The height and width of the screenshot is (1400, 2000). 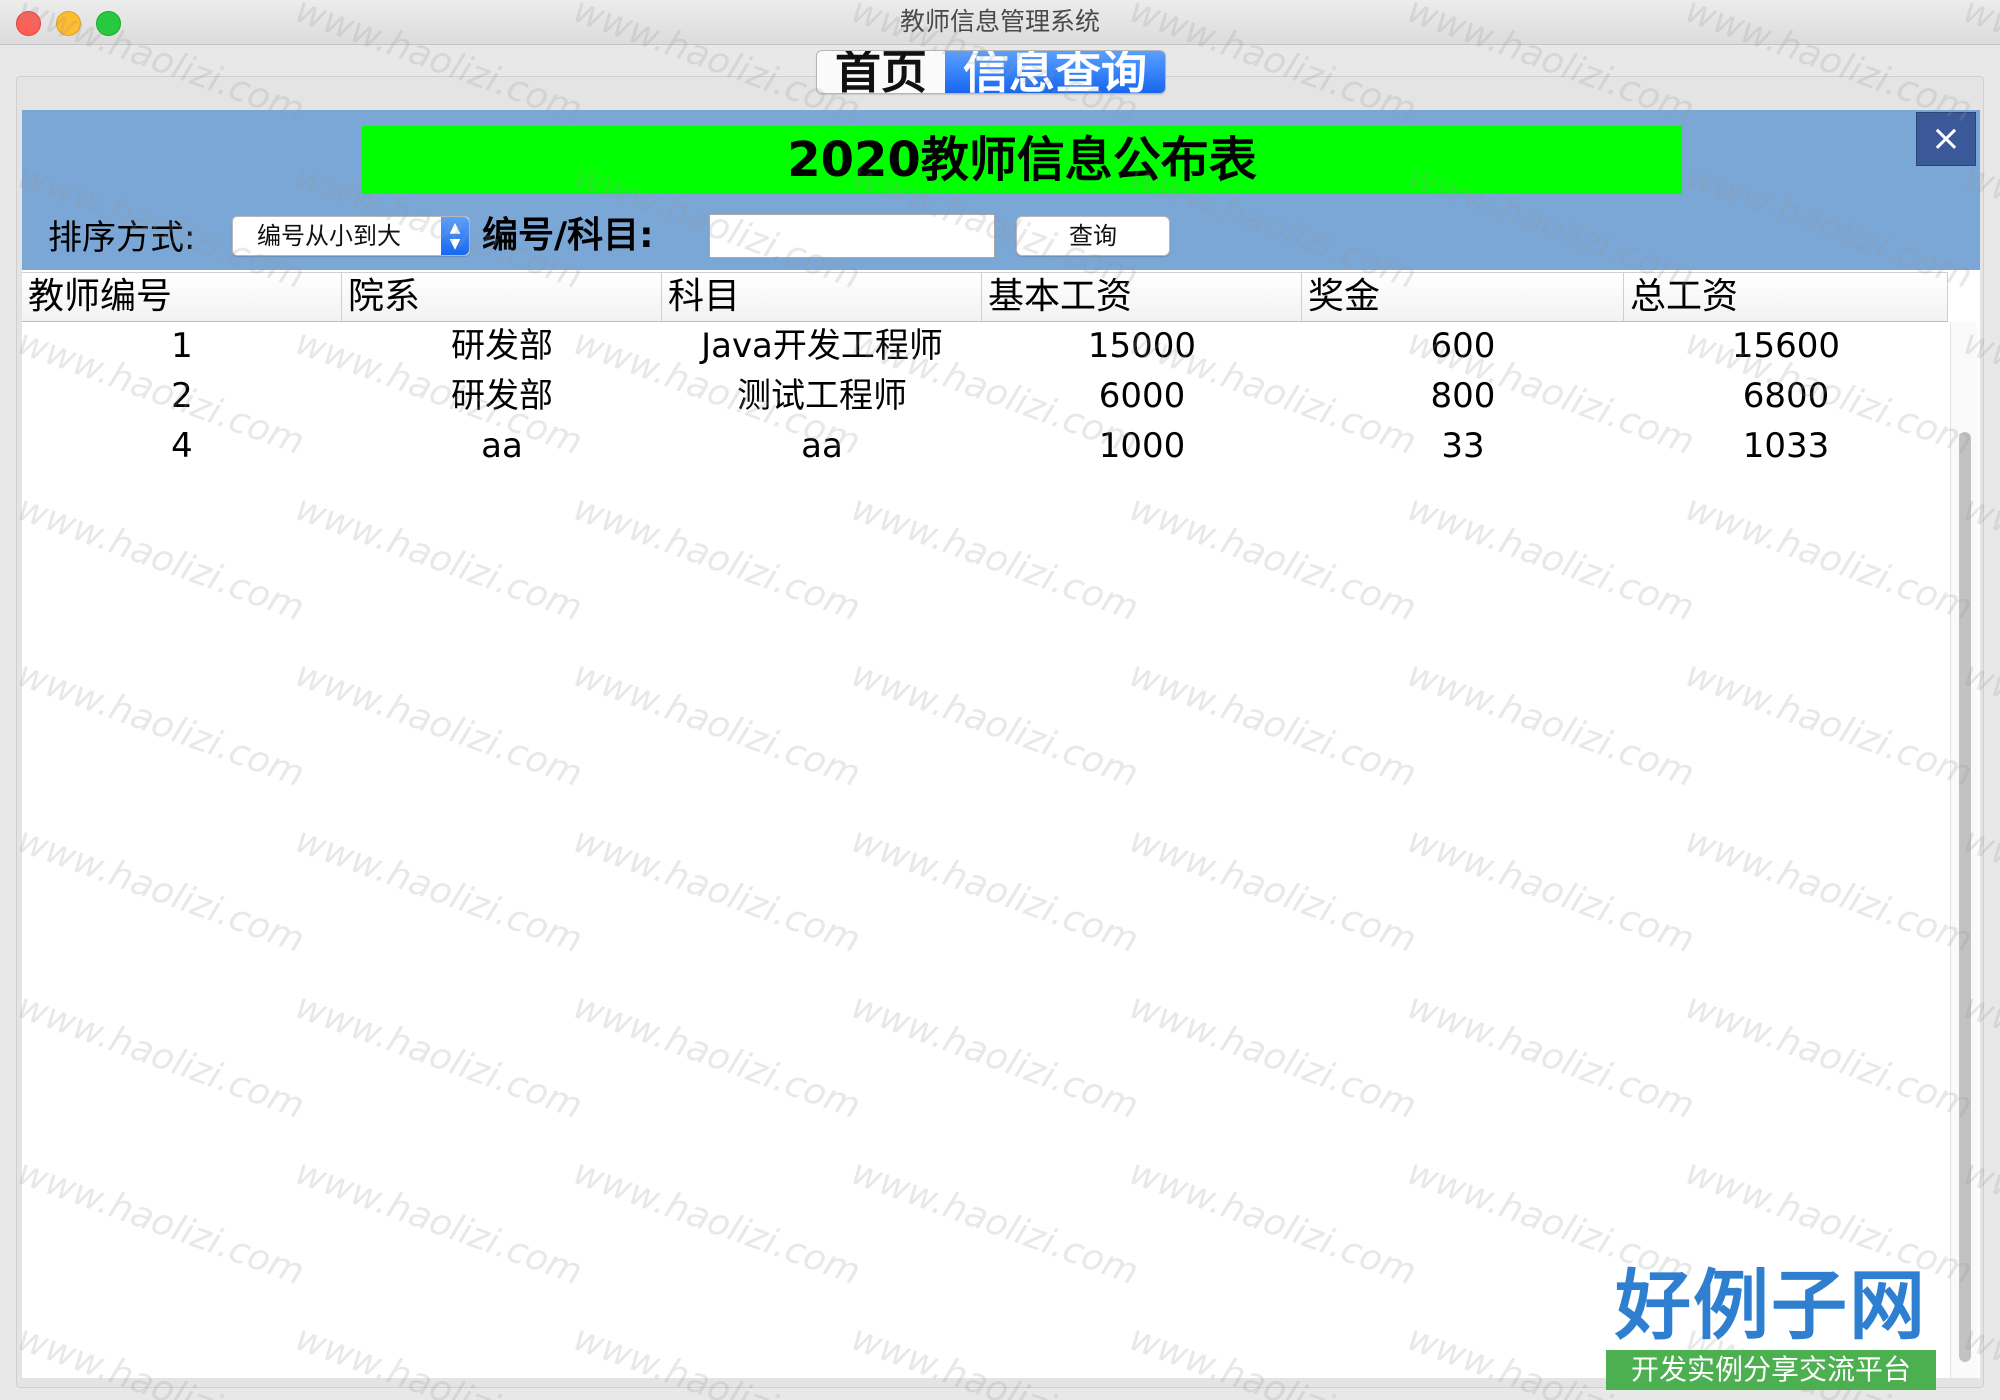 I want to click on window-titlebar: 教师信息管理系统, so click(x=1000, y=22).